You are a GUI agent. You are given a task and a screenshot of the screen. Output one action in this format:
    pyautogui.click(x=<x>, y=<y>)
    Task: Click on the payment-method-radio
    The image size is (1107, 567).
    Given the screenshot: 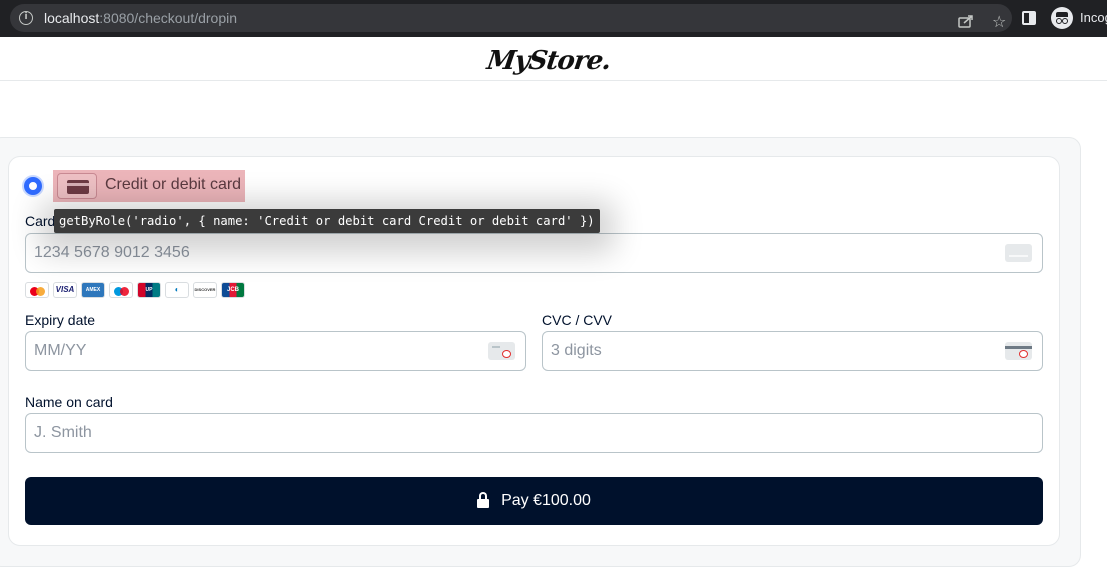 What is the action you would take?
    pyautogui.click(x=33, y=186)
    